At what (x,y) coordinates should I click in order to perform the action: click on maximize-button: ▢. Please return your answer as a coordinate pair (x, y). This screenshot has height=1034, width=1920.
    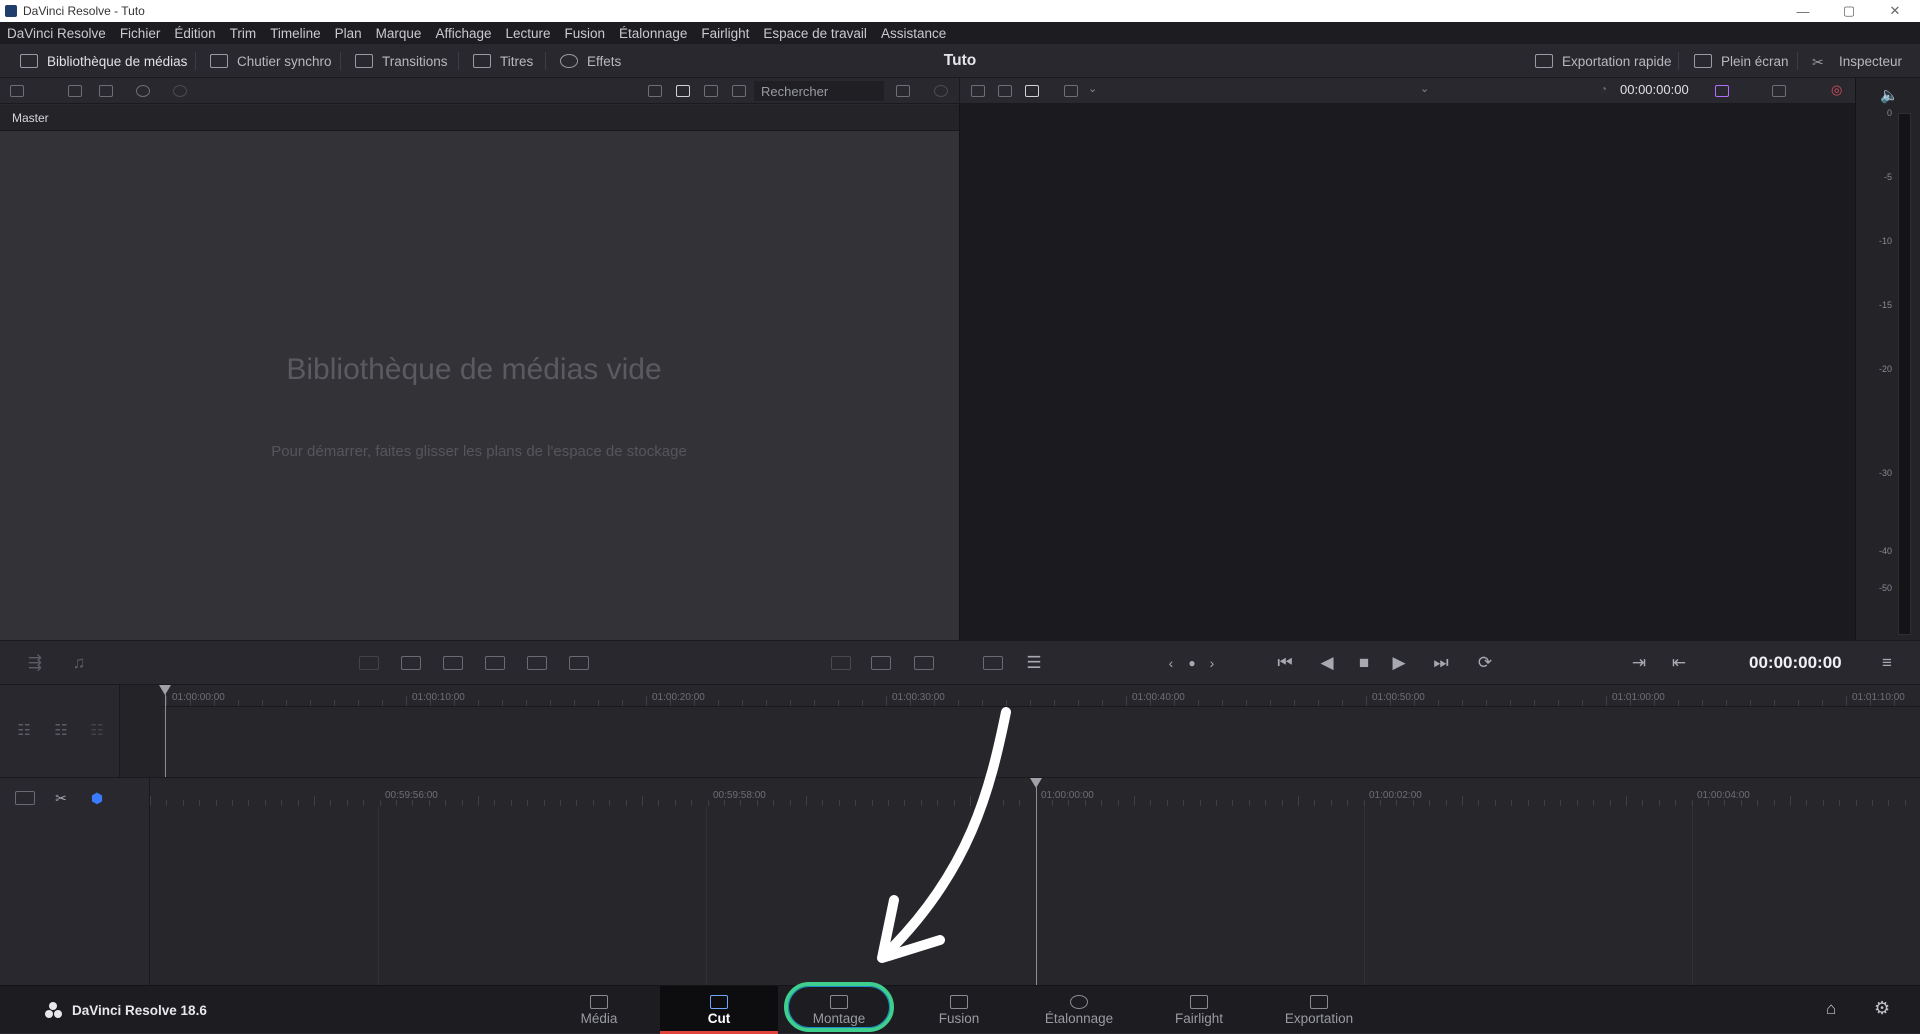
    Looking at the image, I should click on (1849, 11).